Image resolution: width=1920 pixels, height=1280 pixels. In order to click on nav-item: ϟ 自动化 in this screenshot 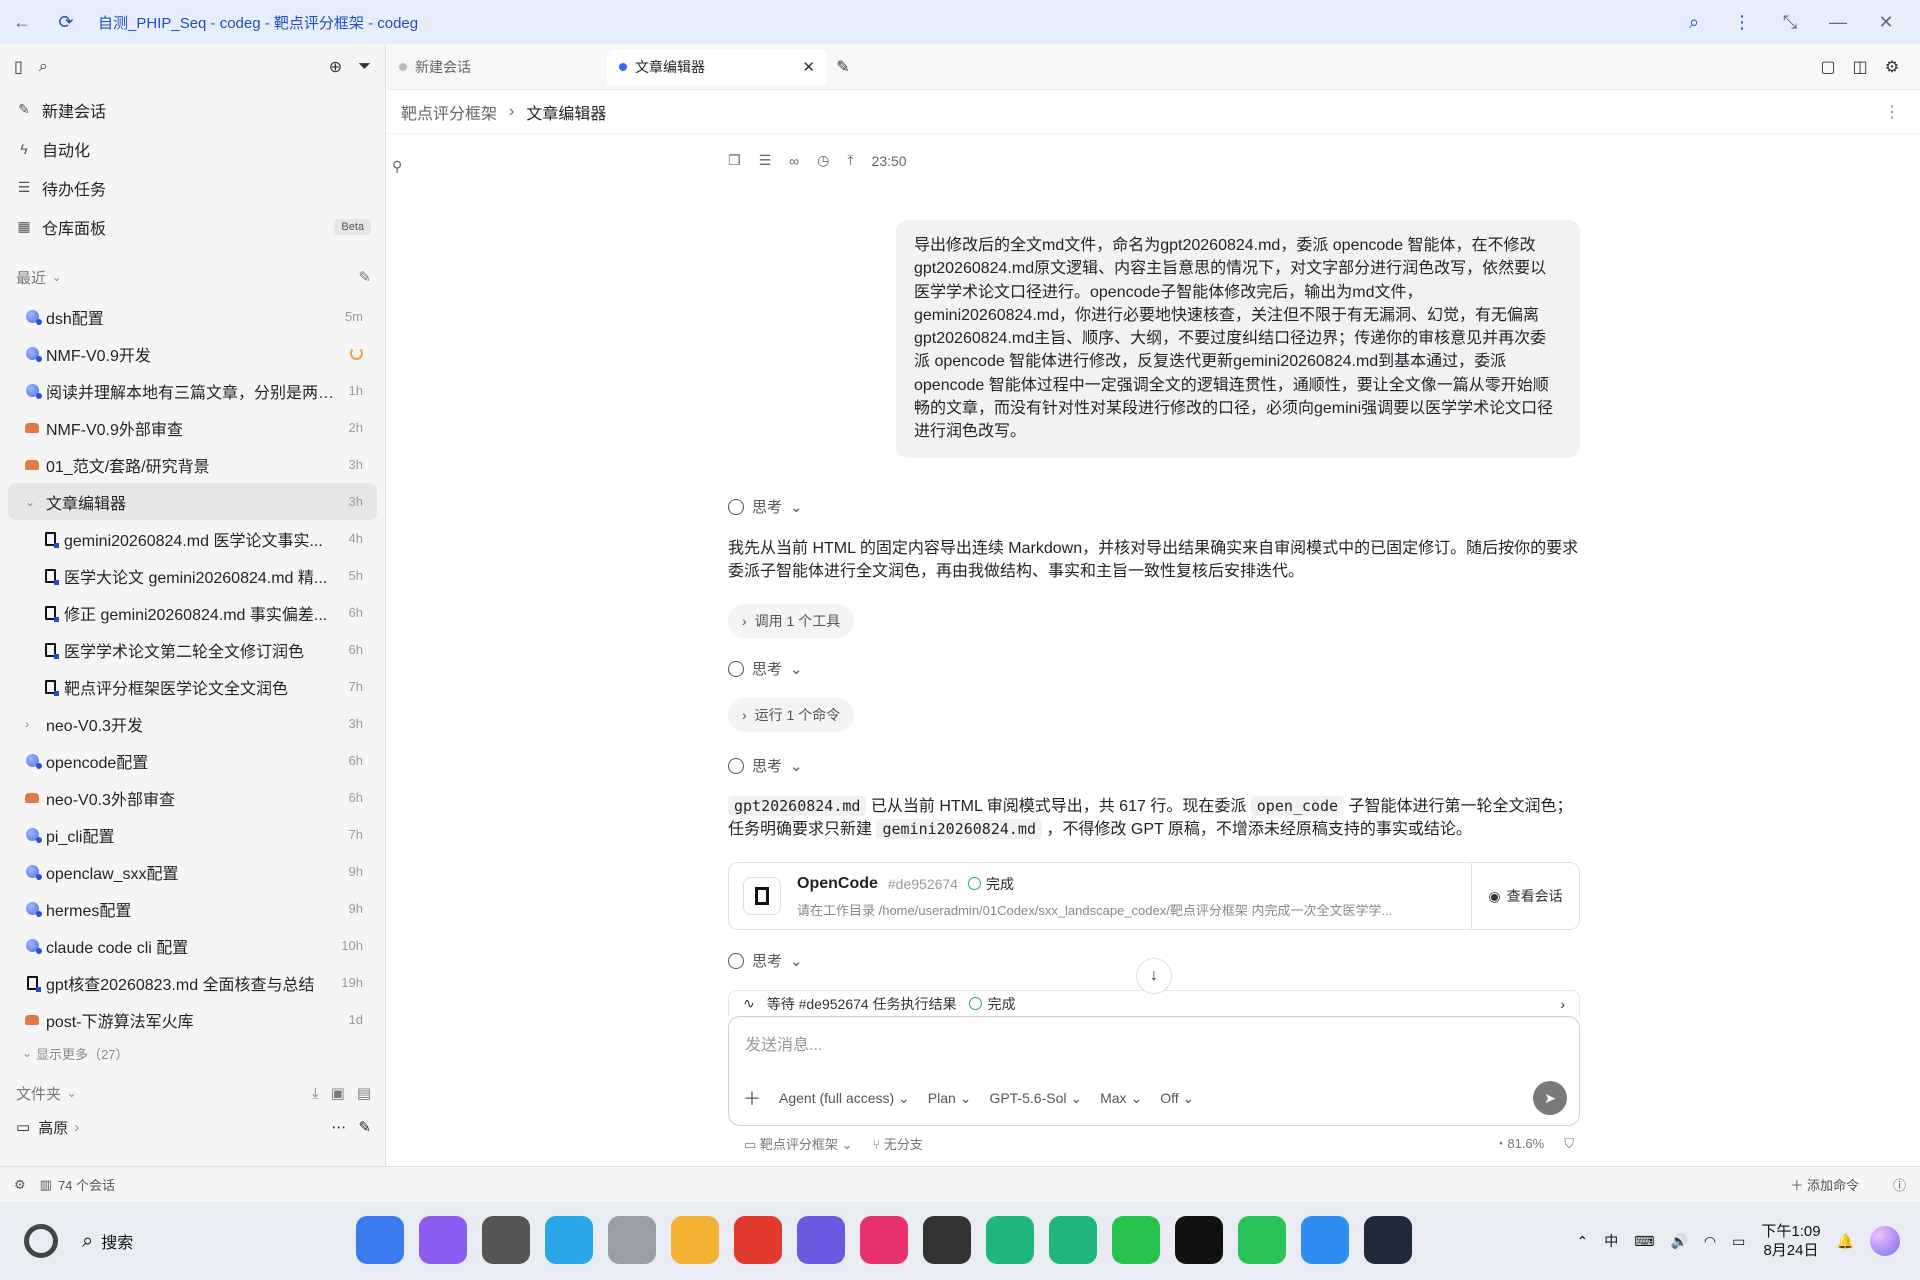, I will do `click(192, 148)`.